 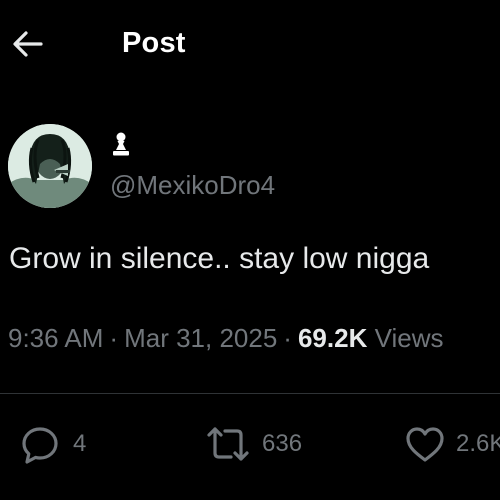 What do you see at coordinates (55, 338) in the screenshot?
I see `timestamp-time: 9:36 AM` at bounding box center [55, 338].